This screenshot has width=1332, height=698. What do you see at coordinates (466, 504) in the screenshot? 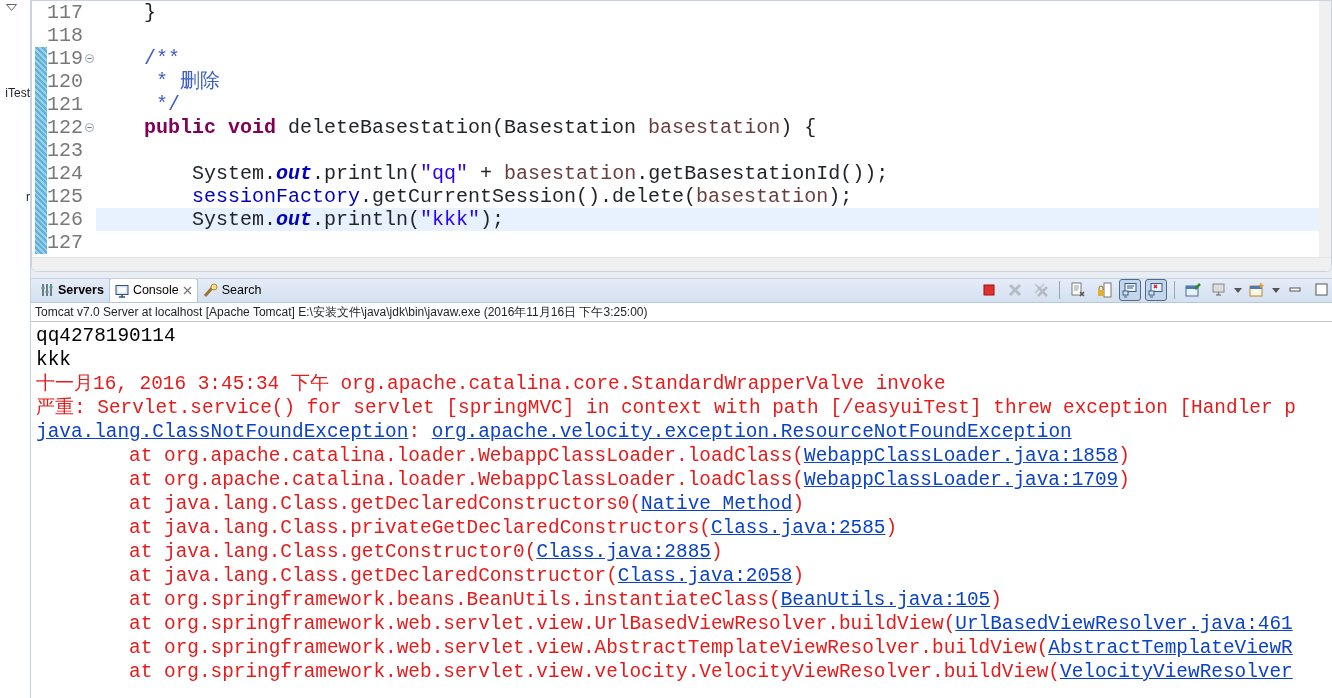
I see `console-line: at java.lang.Class.getDeclaredConstructors0(Native Method)` at bounding box center [466, 504].